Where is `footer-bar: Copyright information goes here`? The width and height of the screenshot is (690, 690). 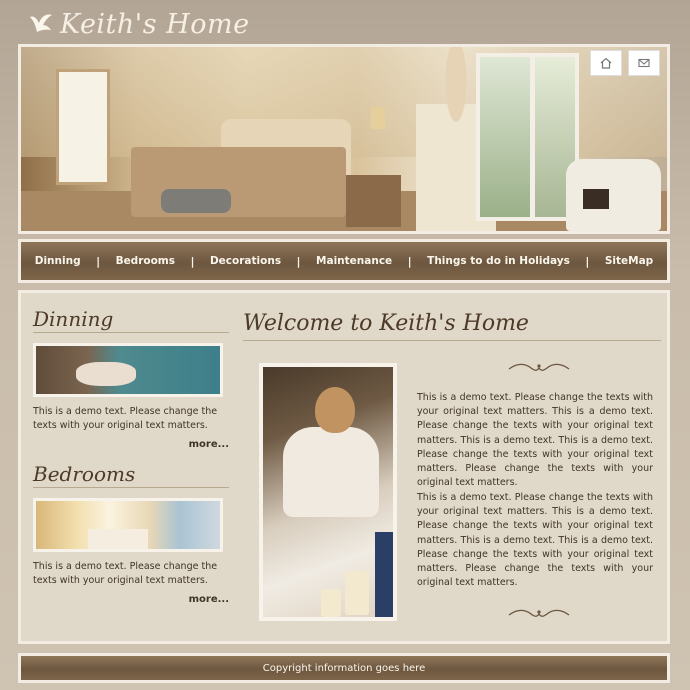 footer-bar: Copyright information goes here is located at coordinates (344, 668).